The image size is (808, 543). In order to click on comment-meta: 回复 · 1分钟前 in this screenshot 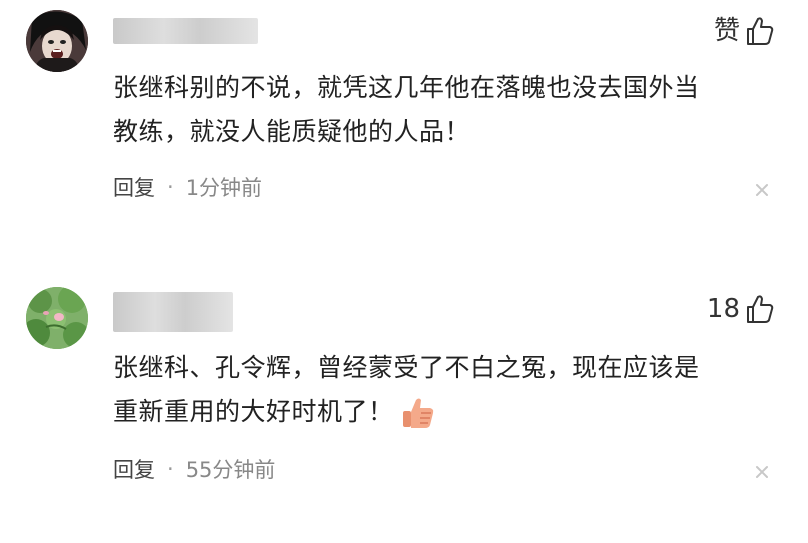, I will do `click(187, 187)`.